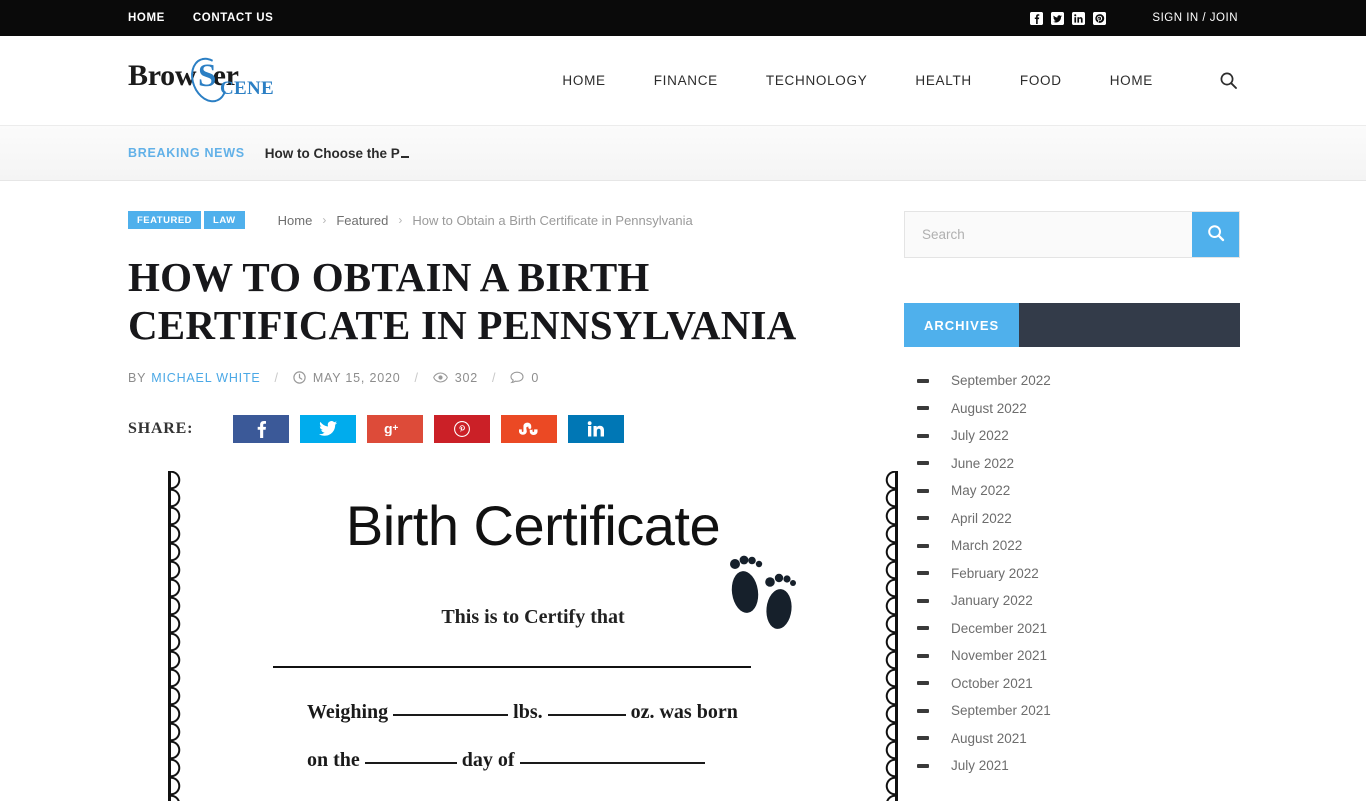 The height and width of the screenshot is (801, 1366). Describe the element at coordinates (1100, 18) in the screenshot. I see `pinterest-icon` at that location.